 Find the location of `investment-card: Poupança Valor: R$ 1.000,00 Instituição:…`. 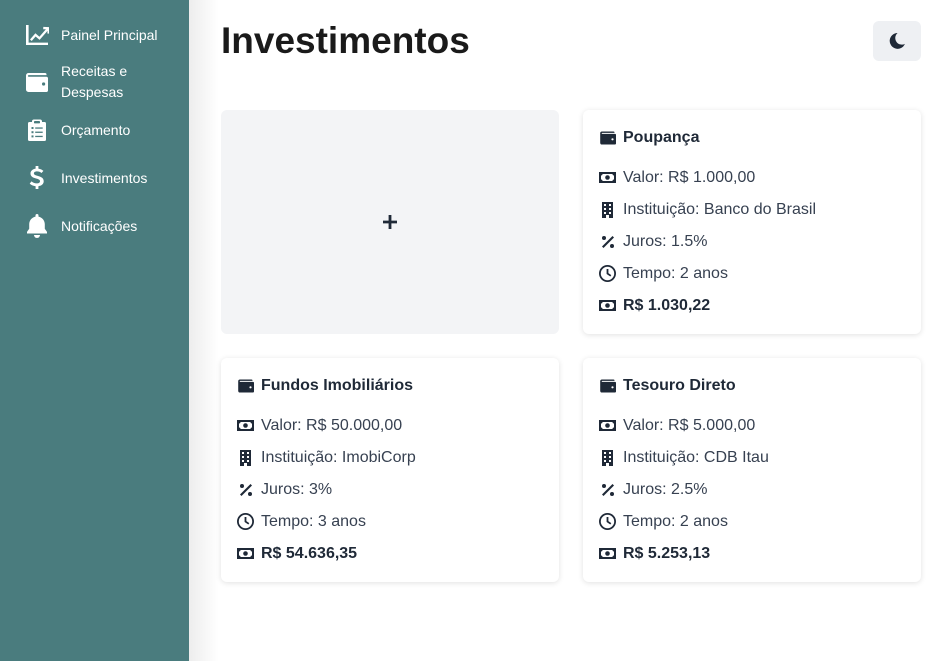

investment-card: Poupança Valor: R$ 1.000,00 Instituição:… is located at coordinates (752, 222).